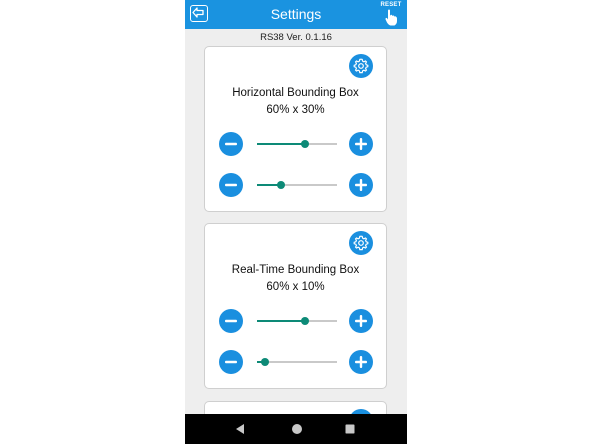 This screenshot has height=444, width=592. I want to click on reset-button: RESET, so click(391, 14).